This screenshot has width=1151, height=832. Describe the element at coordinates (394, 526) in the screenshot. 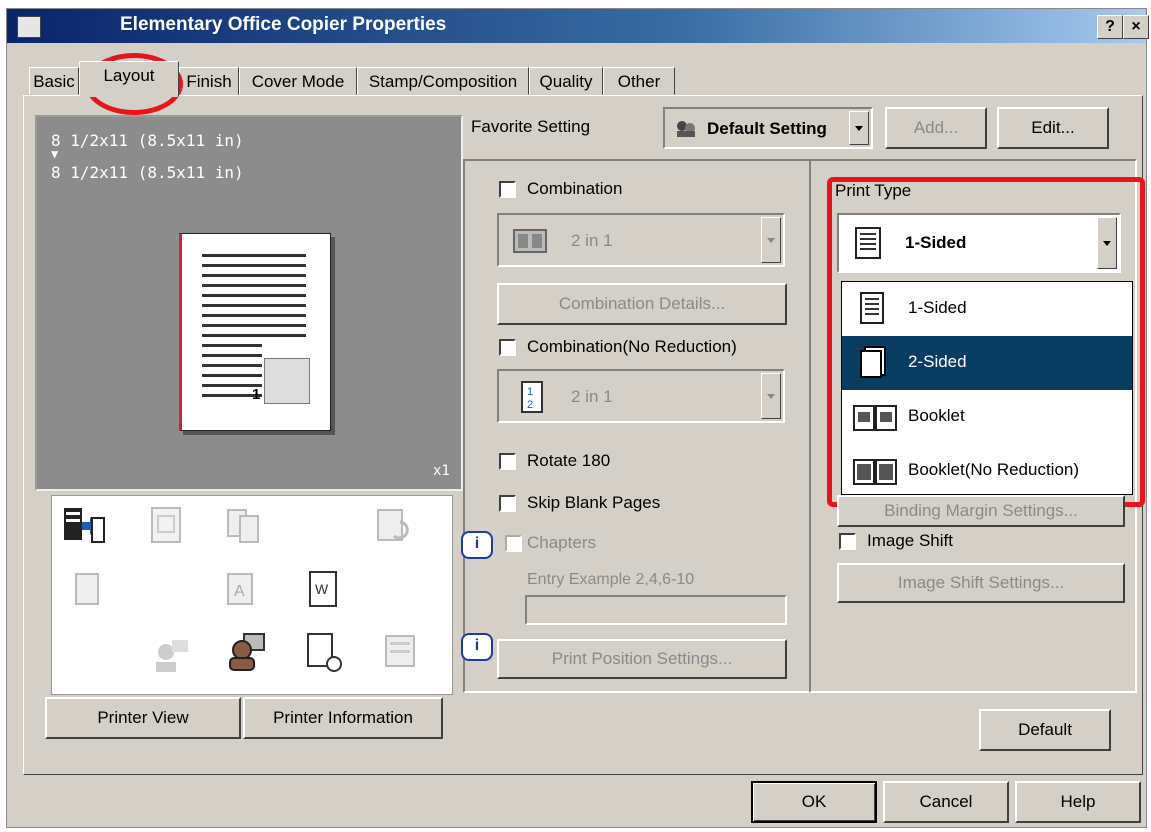

I see `rotate-page-icon` at that location.